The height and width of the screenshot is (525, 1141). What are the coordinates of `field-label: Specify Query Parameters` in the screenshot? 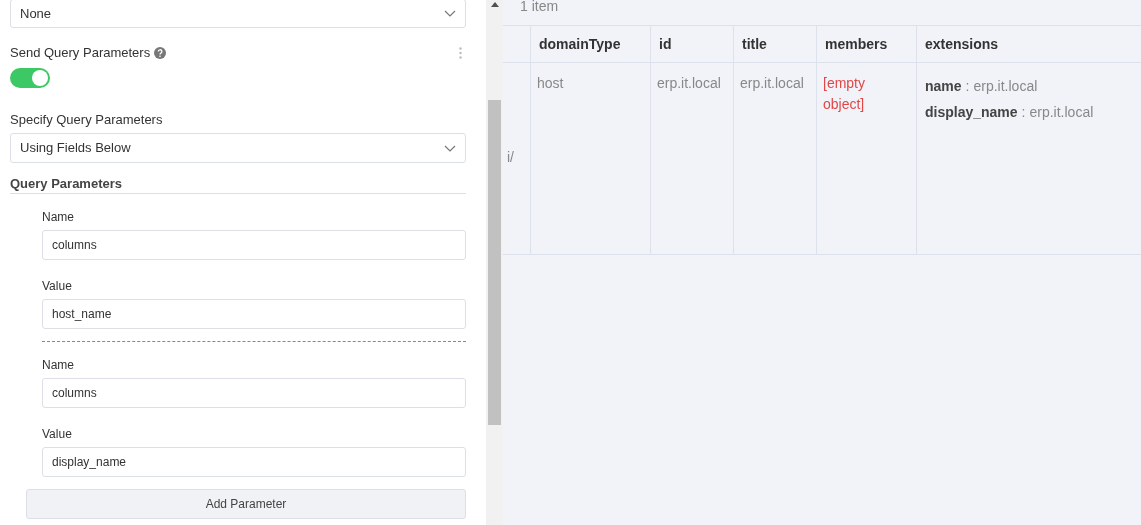 It's located at (87, 119).